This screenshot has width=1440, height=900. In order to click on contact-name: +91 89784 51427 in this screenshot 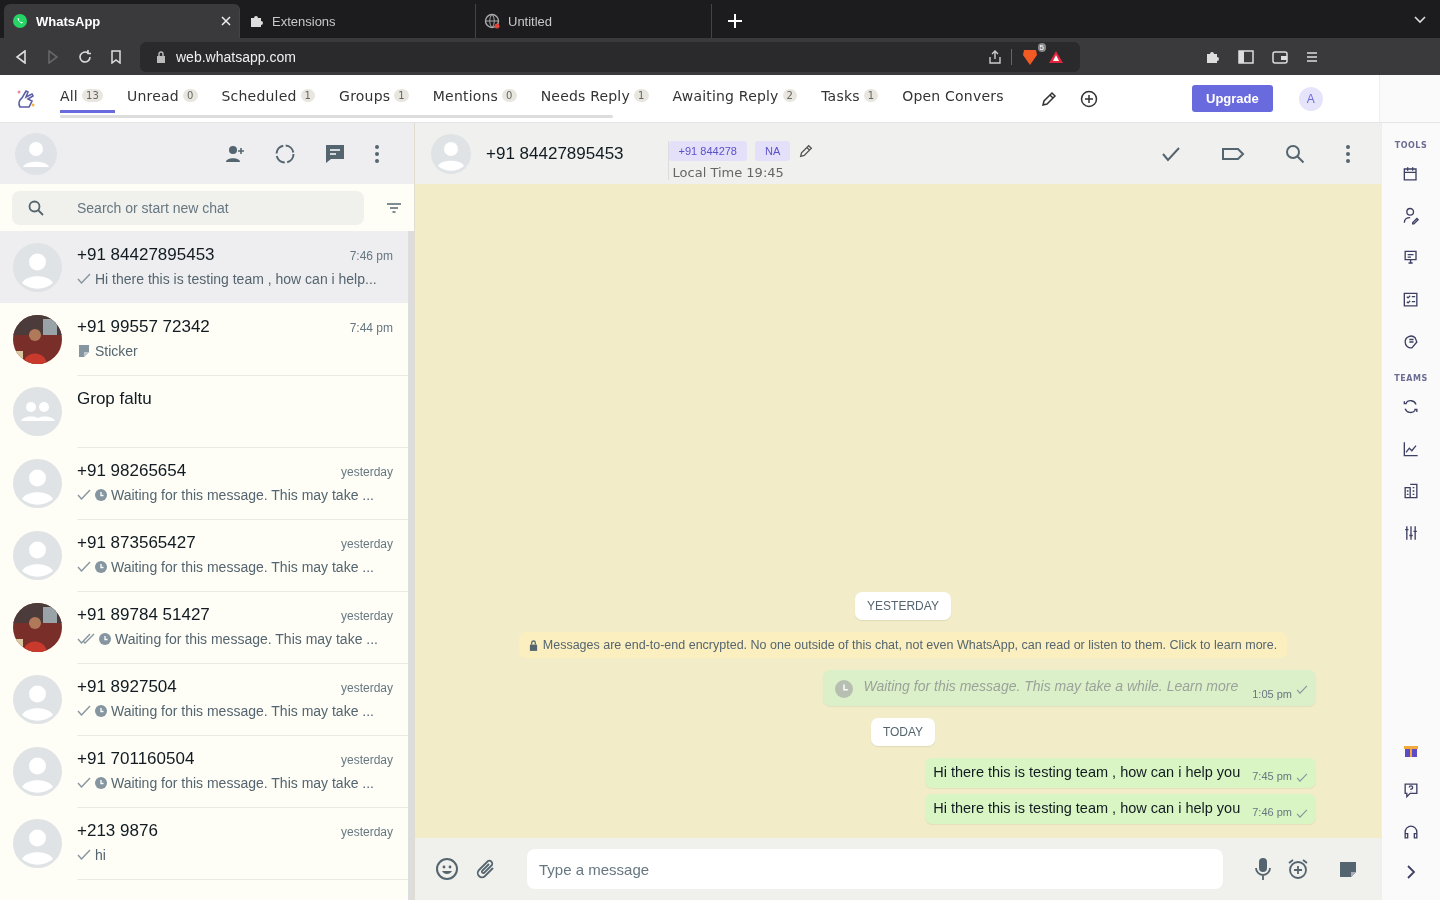, I will do `click(143, 614)`.